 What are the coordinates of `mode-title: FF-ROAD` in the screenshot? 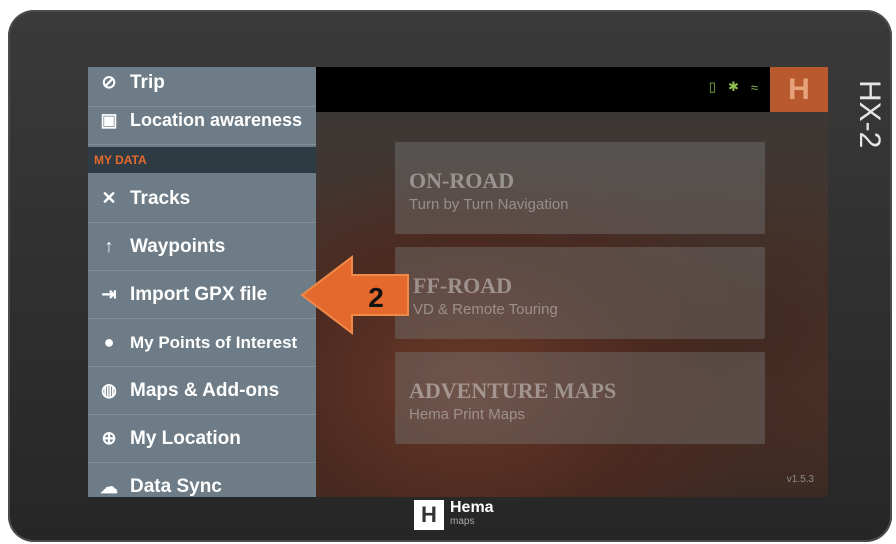 It's located at (462, 285).